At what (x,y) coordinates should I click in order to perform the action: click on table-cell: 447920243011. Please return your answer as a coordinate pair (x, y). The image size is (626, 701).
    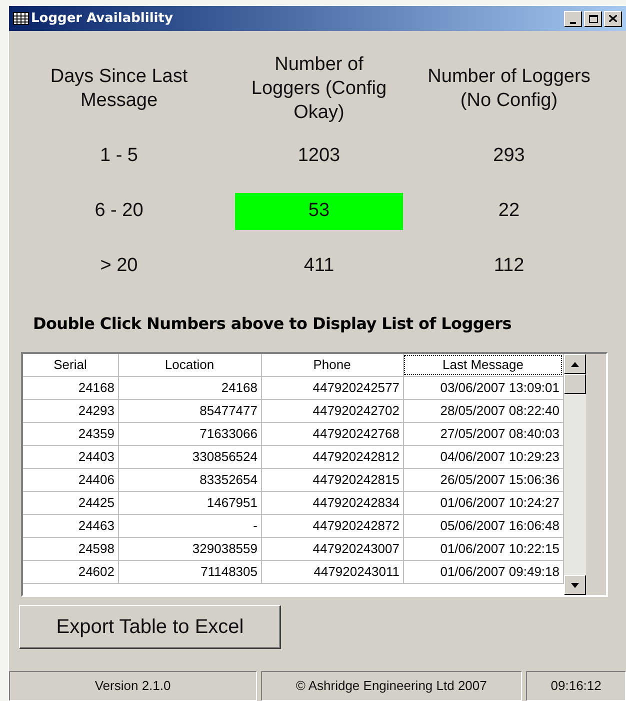
    Looking at the image, I should click on (332, 571).